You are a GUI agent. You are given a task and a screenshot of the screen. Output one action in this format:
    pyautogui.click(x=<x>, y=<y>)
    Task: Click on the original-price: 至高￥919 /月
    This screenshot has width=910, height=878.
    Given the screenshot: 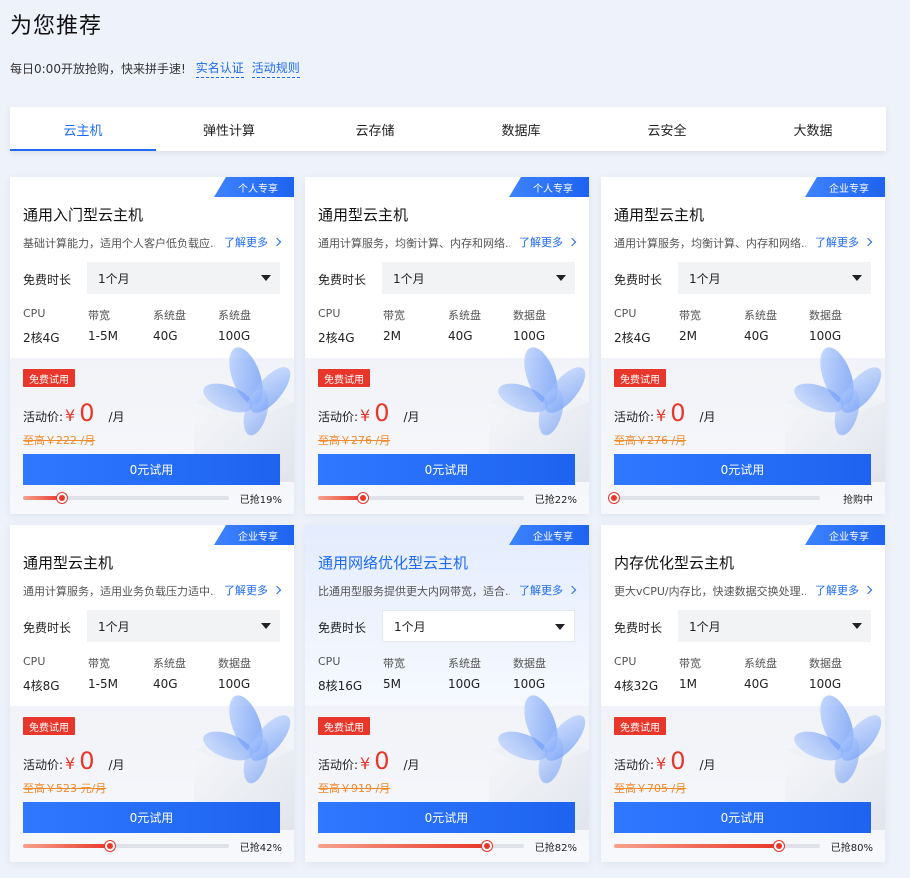 What is the action you would take?
    pyautogui.click(x=354, y=788)
    